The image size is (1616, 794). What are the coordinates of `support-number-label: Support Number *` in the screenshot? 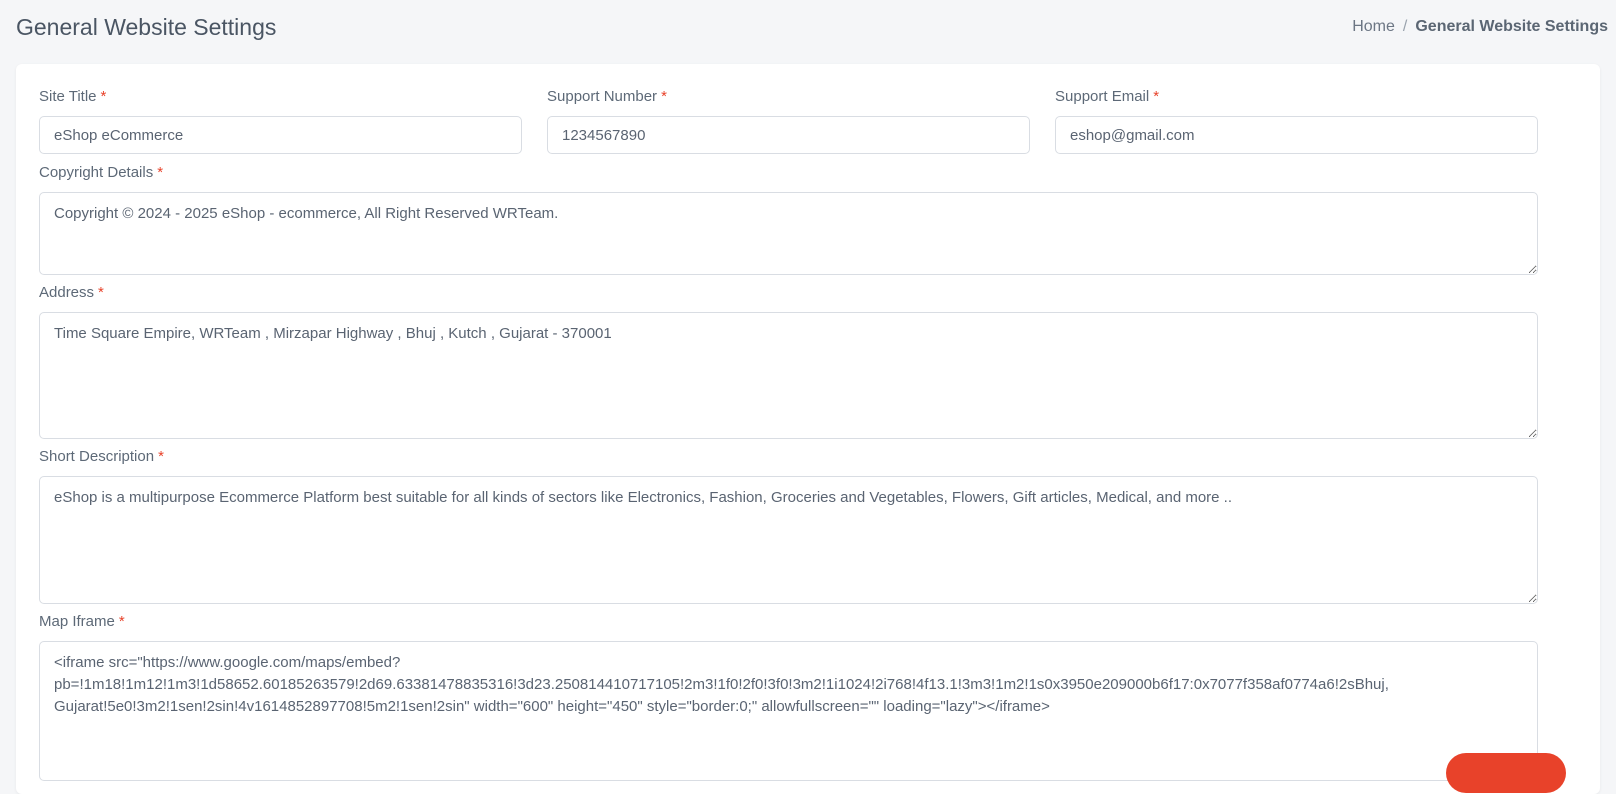 It's located at (607, 96).